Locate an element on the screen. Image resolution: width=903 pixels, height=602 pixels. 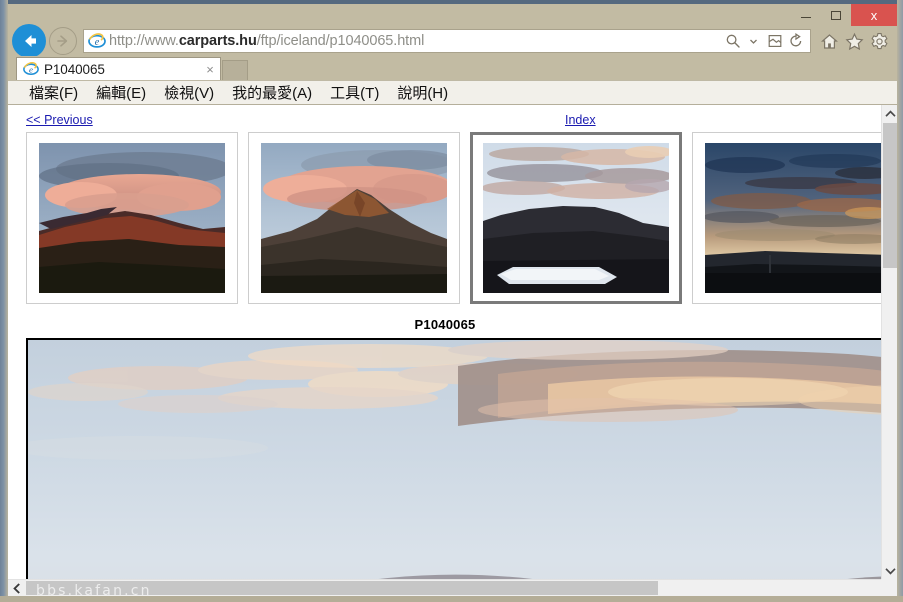
menu-file: 檔案(F) is located at coordinates (53, 92).